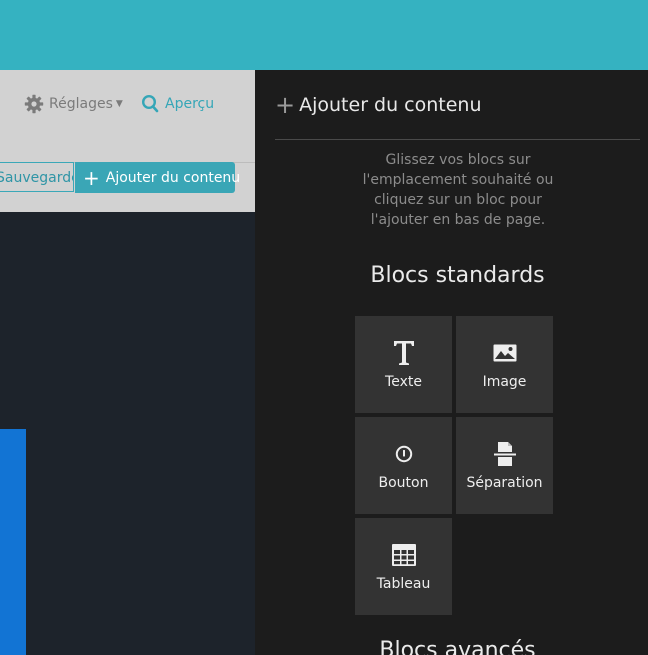  I want to click on gear-icon, so click(34, 104).